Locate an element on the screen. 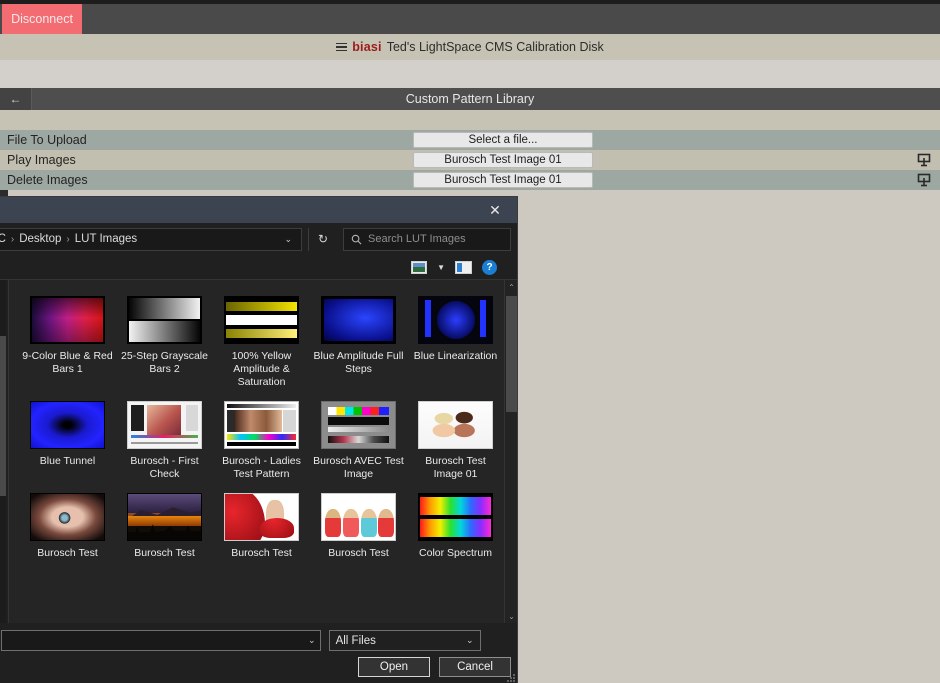 The width and height of the screenshot is (940, 683). resize-grip-icon is located at coordinates (510, 677).